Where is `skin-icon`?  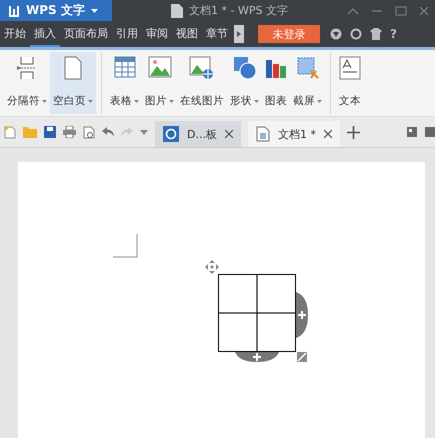 skin-icon is located at coordinates (336, 34).